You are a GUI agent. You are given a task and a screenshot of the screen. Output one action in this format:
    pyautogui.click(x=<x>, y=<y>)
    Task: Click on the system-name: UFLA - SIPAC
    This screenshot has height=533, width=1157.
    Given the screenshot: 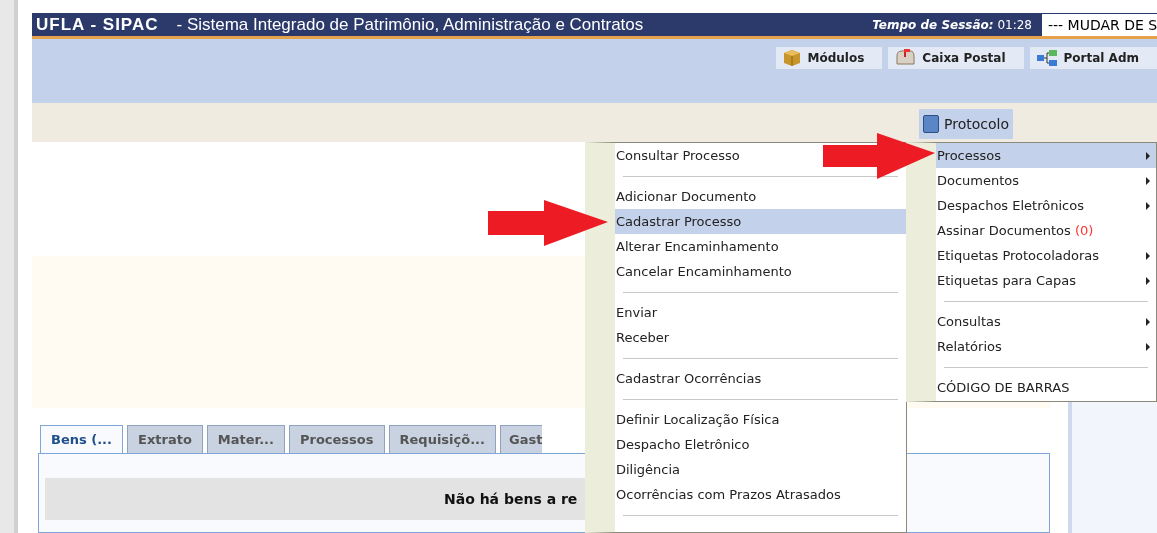 What is the action you would take?
    pyautogui.click(x=97, y=25)
    